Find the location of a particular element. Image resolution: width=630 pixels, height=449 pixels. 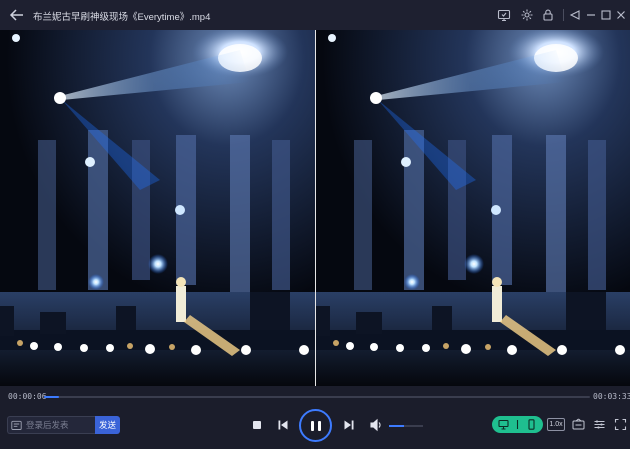

volume-fill is located at coordinates (397, 426).